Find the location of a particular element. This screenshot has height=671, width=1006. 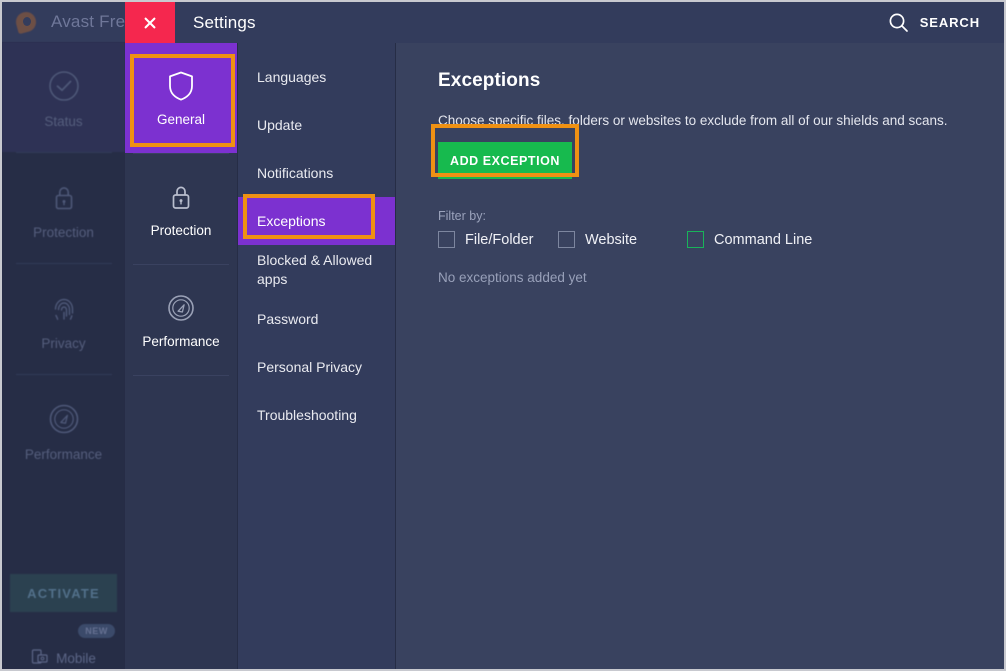

settings-title: Settings is located at coordinates (224, 22).